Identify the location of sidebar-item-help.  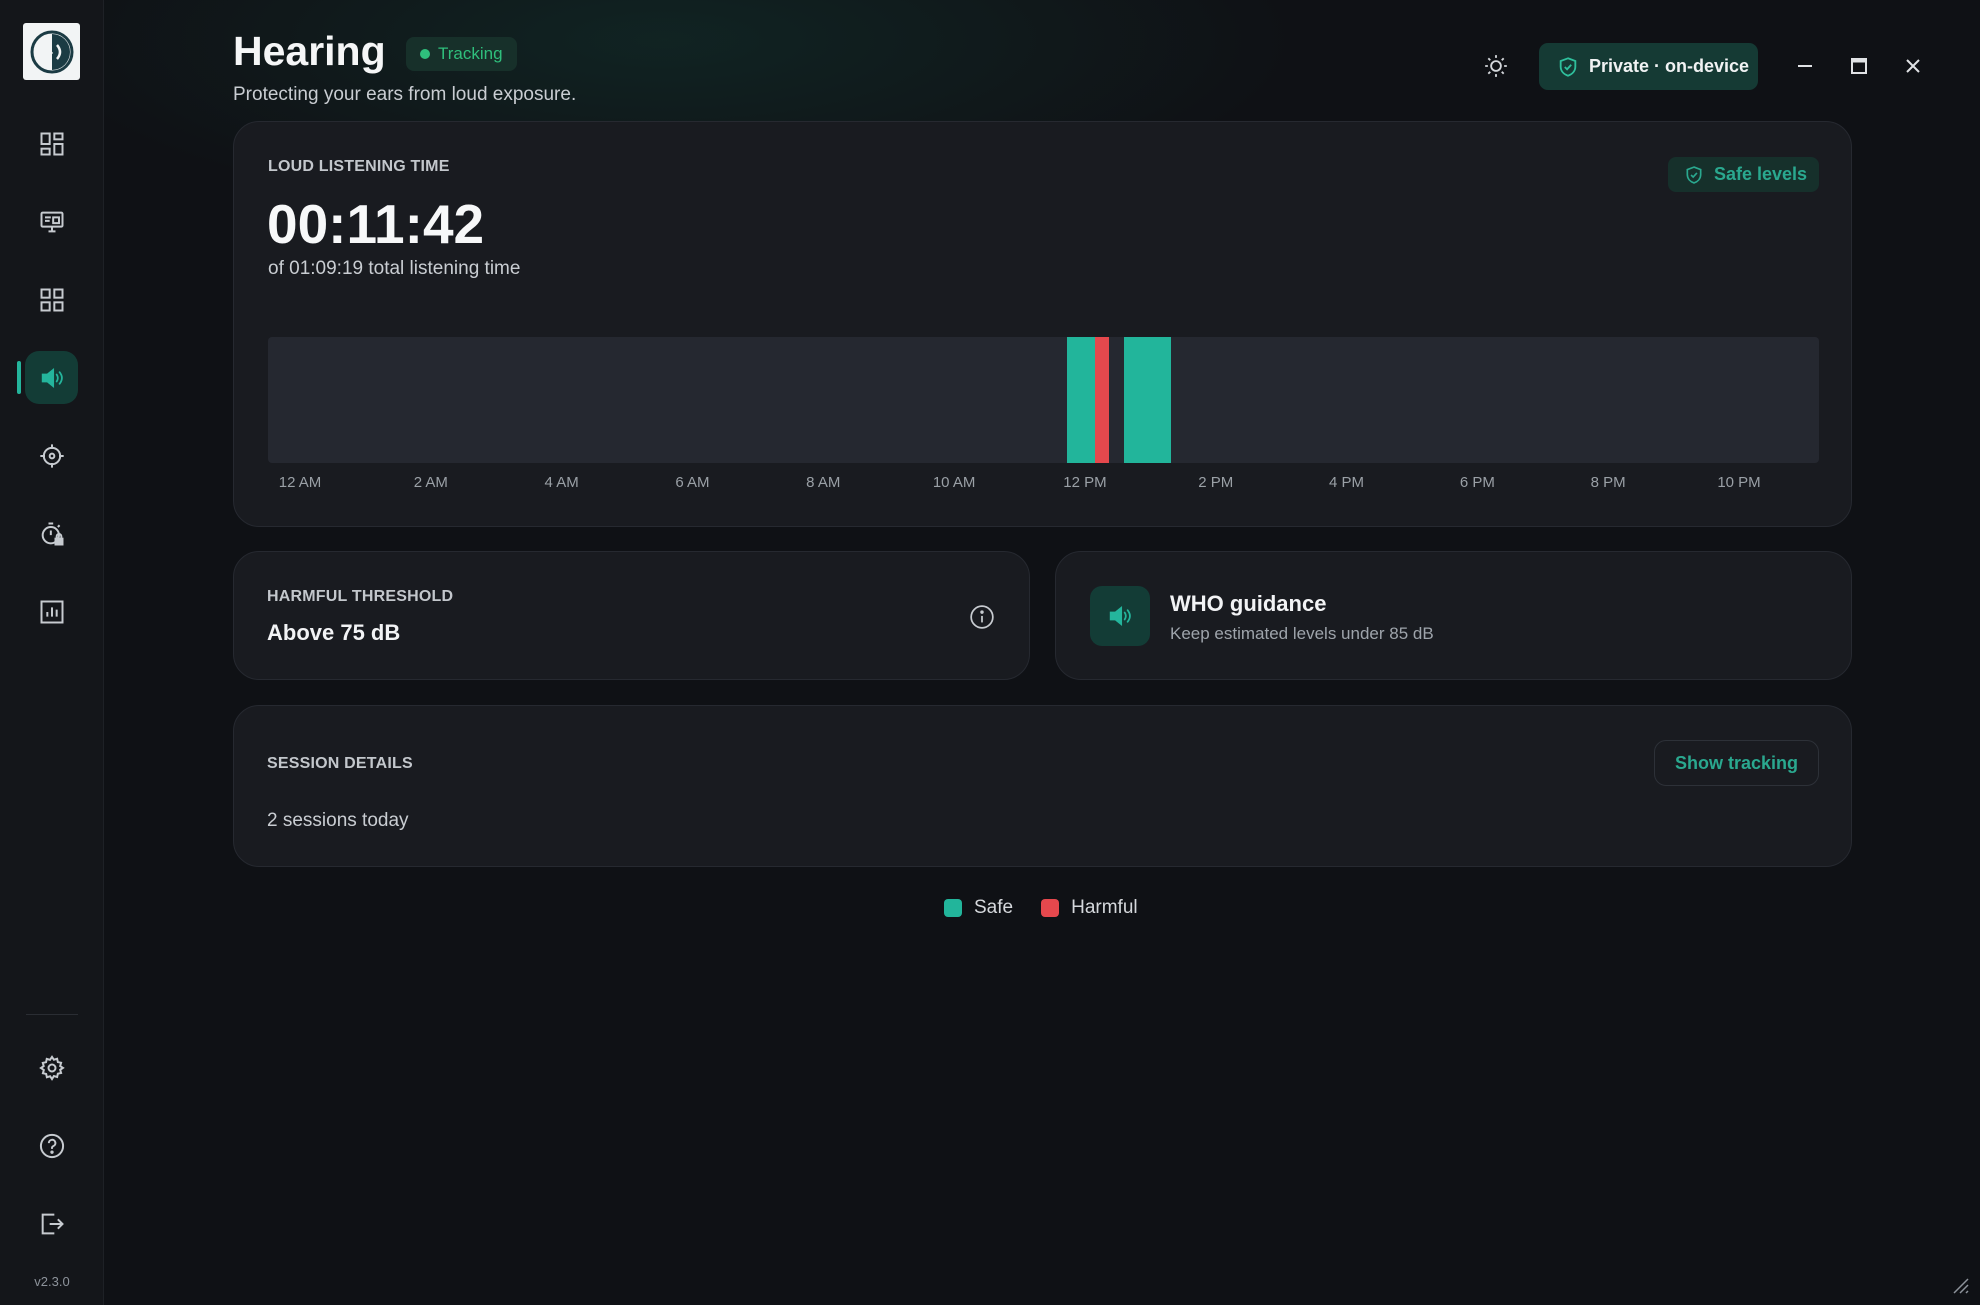
(51, 1145).